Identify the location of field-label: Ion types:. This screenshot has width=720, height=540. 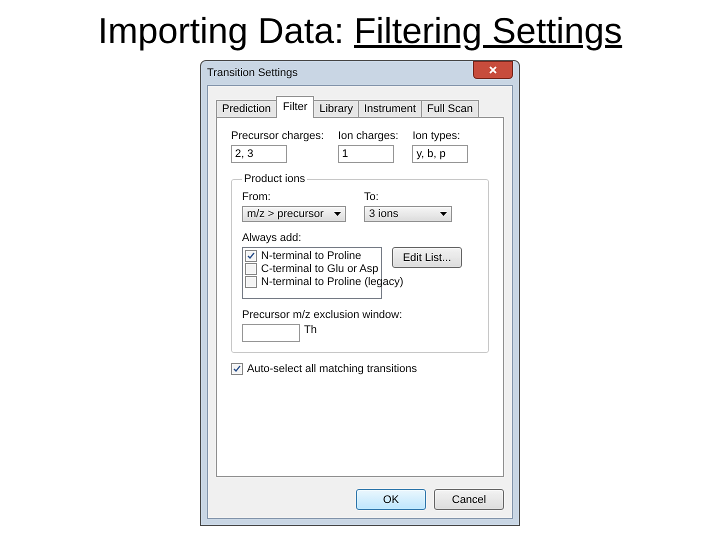
(437, 136).